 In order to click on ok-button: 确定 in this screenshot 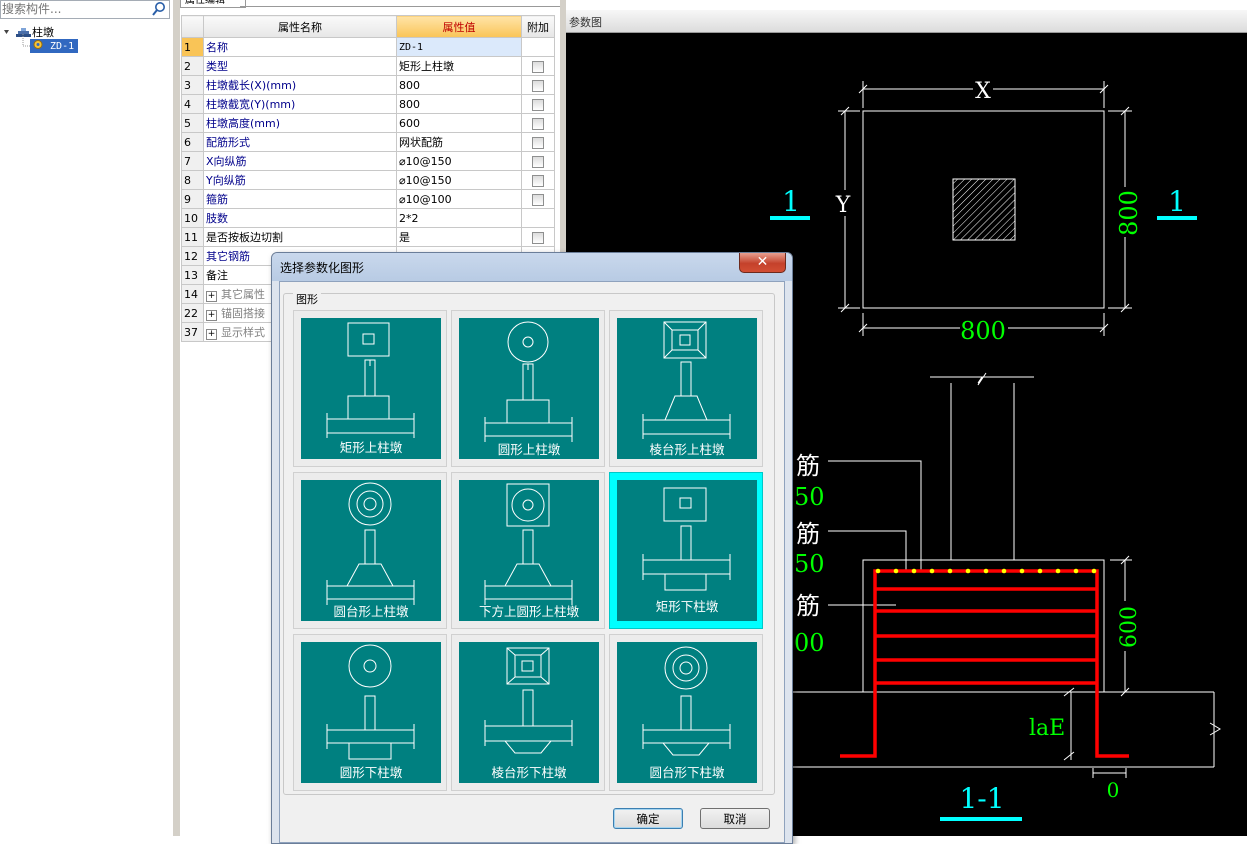, I will do `click(648, 818)`.